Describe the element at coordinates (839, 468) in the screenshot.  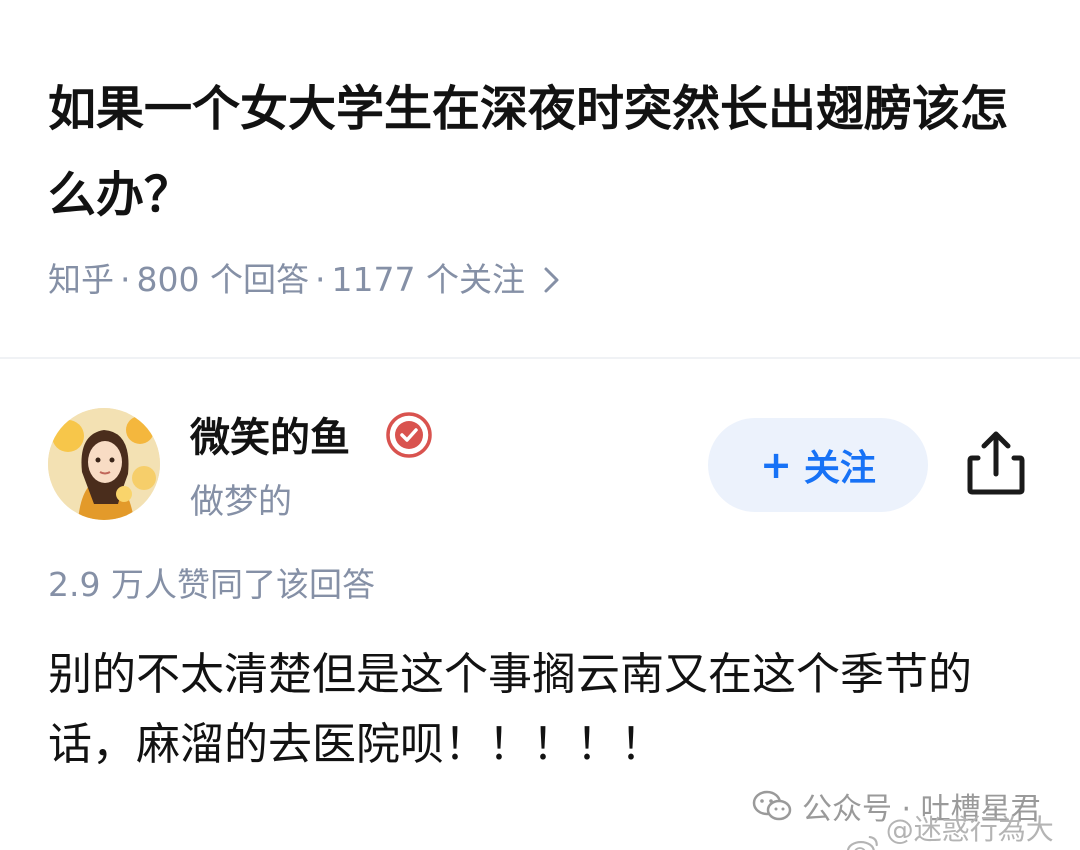
I see `follow-label: 关注` at that location.